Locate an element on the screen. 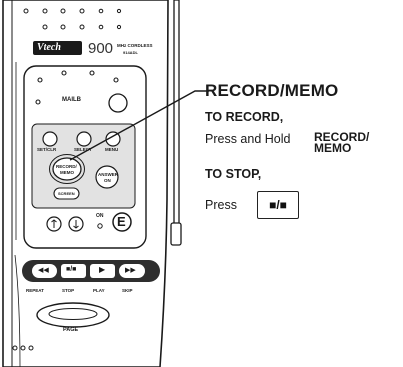  antenna is located at coordinates (176, 114).